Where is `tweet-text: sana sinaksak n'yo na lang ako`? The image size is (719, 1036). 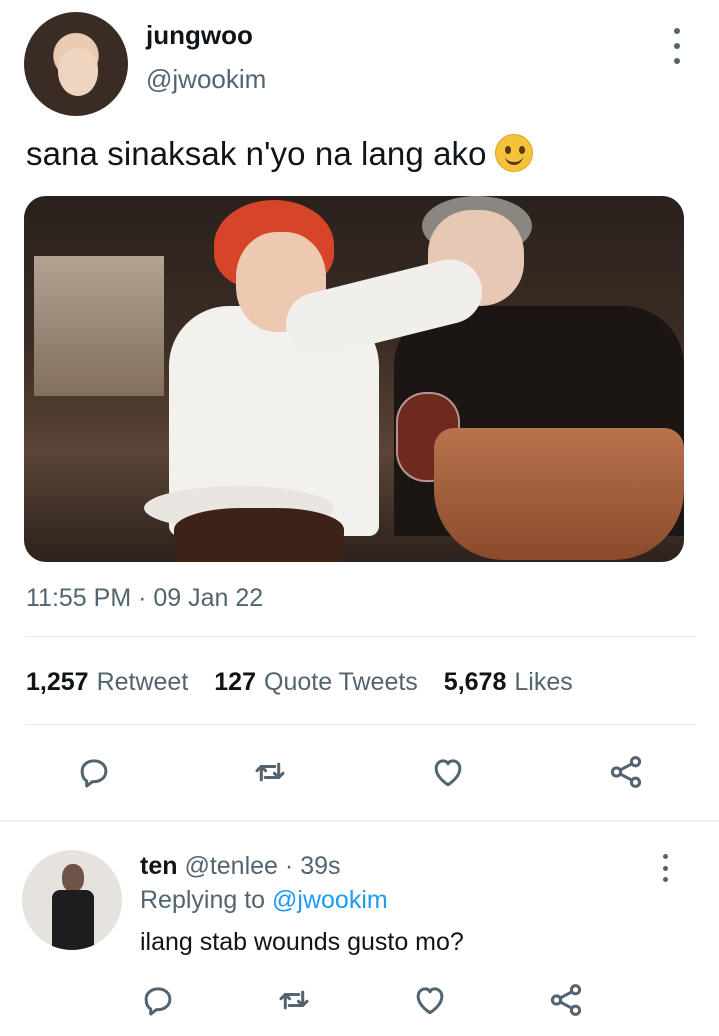 tweet-text: sana sinaksak n'yo na lang ako is located at coordinates (279, 153).